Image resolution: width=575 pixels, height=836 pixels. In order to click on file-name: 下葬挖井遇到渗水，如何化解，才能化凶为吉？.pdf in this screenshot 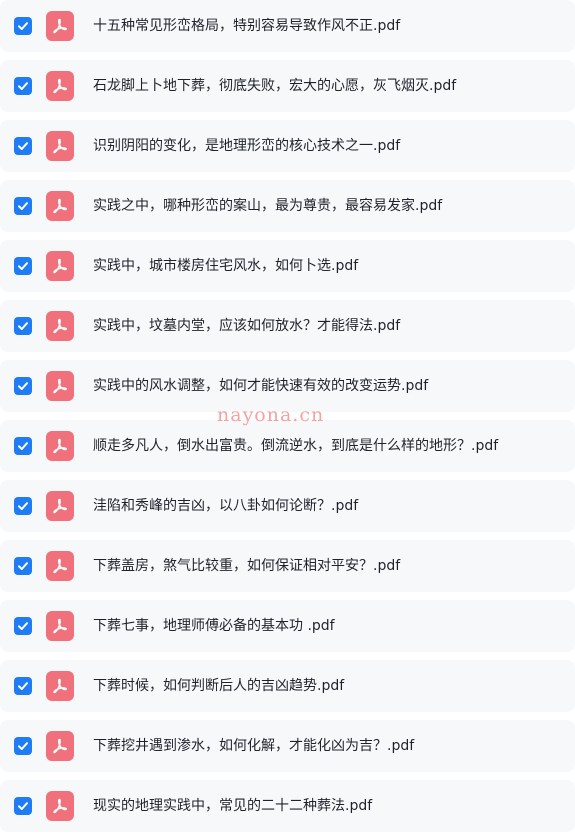, I will do `click(253, 746)`.